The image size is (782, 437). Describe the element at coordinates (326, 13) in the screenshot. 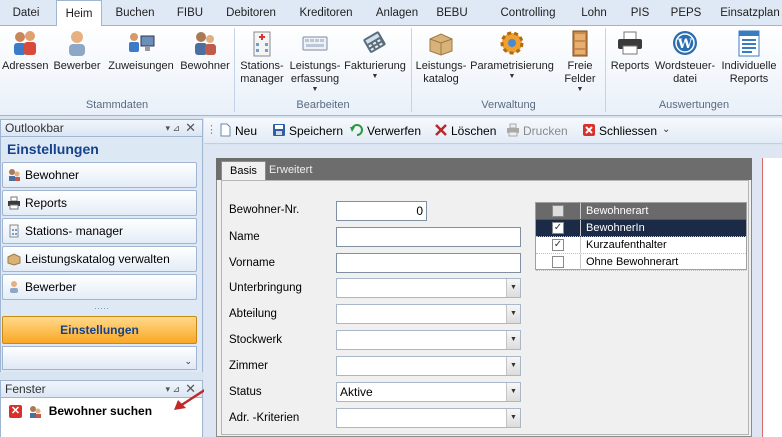

I see `menu-tab-kreditoren: Kreditoren` at that location.